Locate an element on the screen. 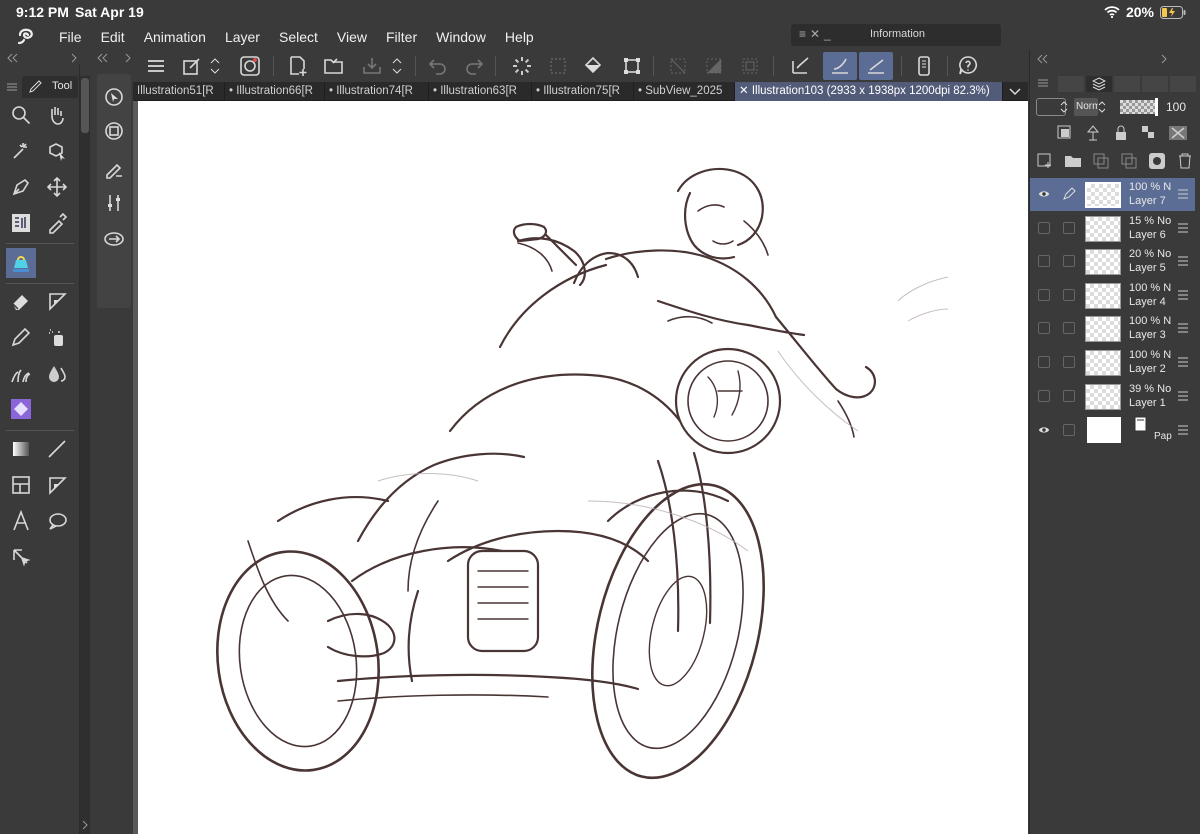 The image size is (1200, 834). scroll-thumb is located at coordinates (85, 105).